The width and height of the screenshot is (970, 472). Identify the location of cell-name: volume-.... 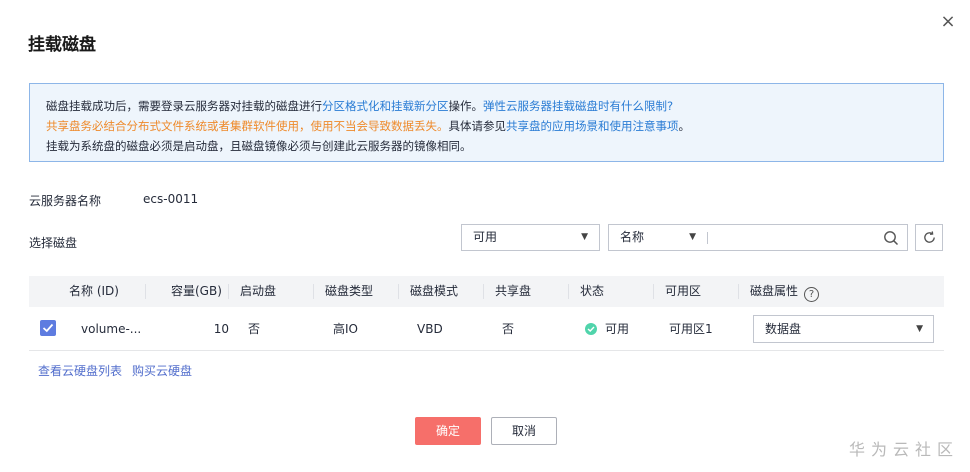
(111, 329).